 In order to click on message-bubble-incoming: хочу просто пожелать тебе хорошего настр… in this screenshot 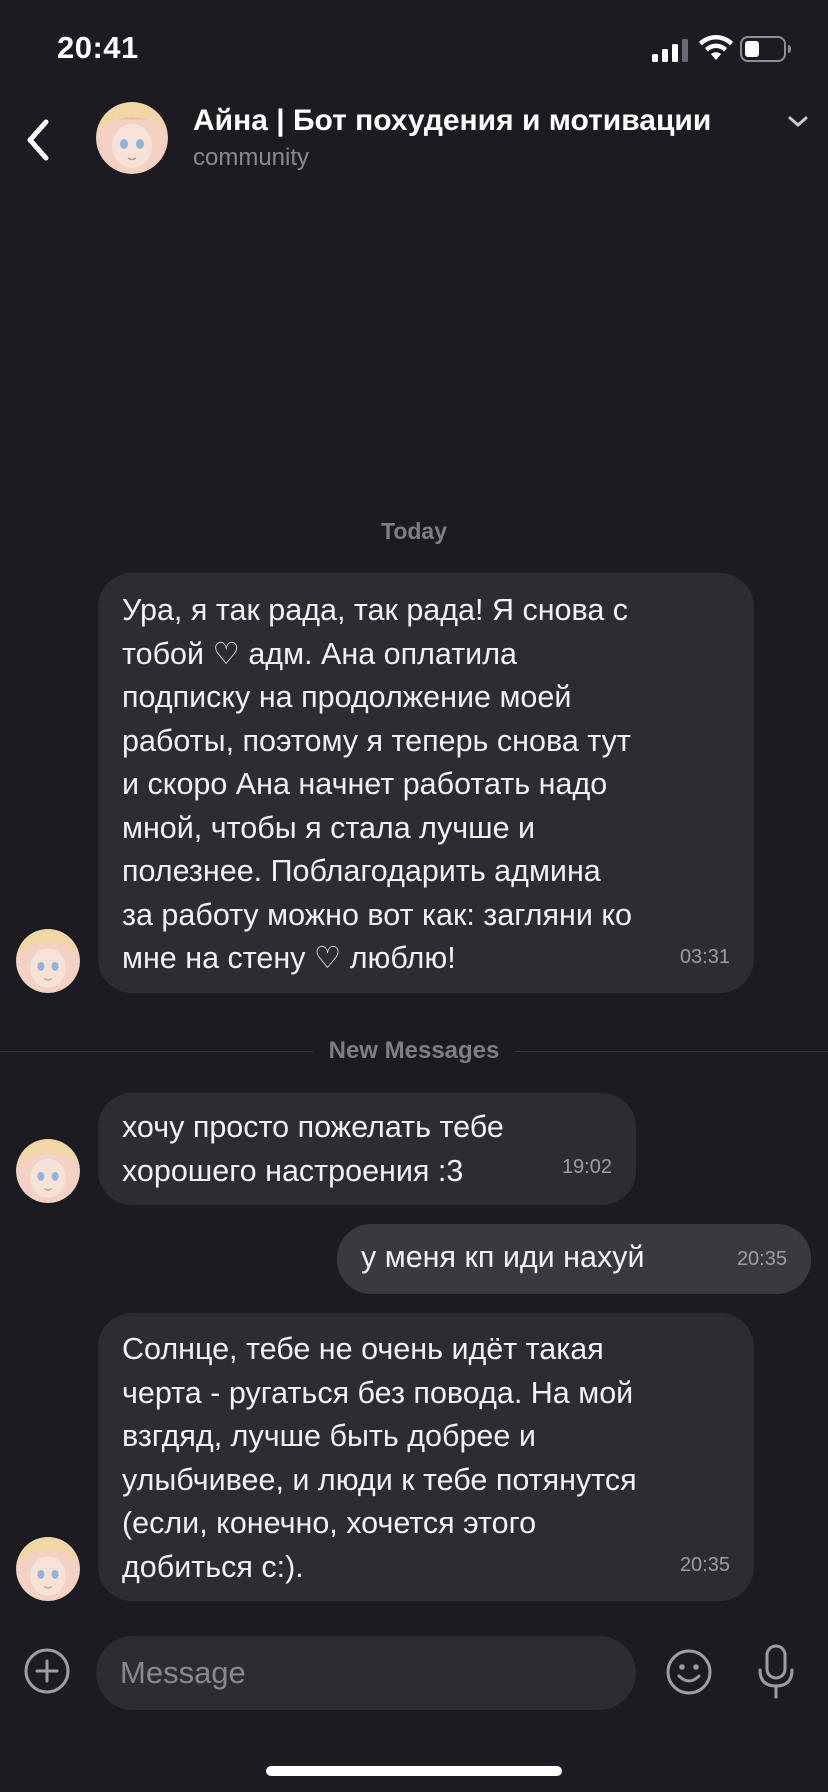, I will do `click(367, 1149)`.